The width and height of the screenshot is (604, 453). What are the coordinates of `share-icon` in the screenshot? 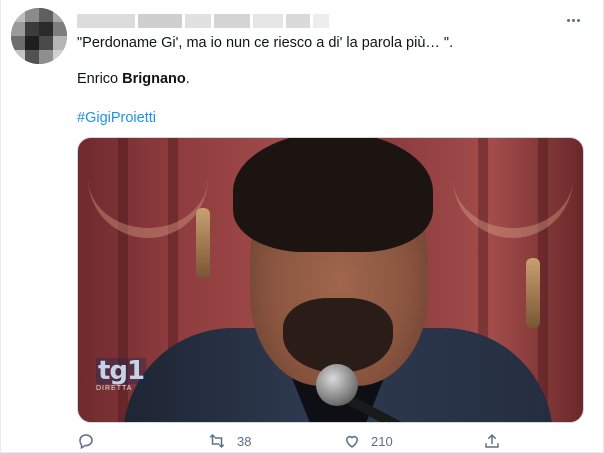 It's located at (492, 440).